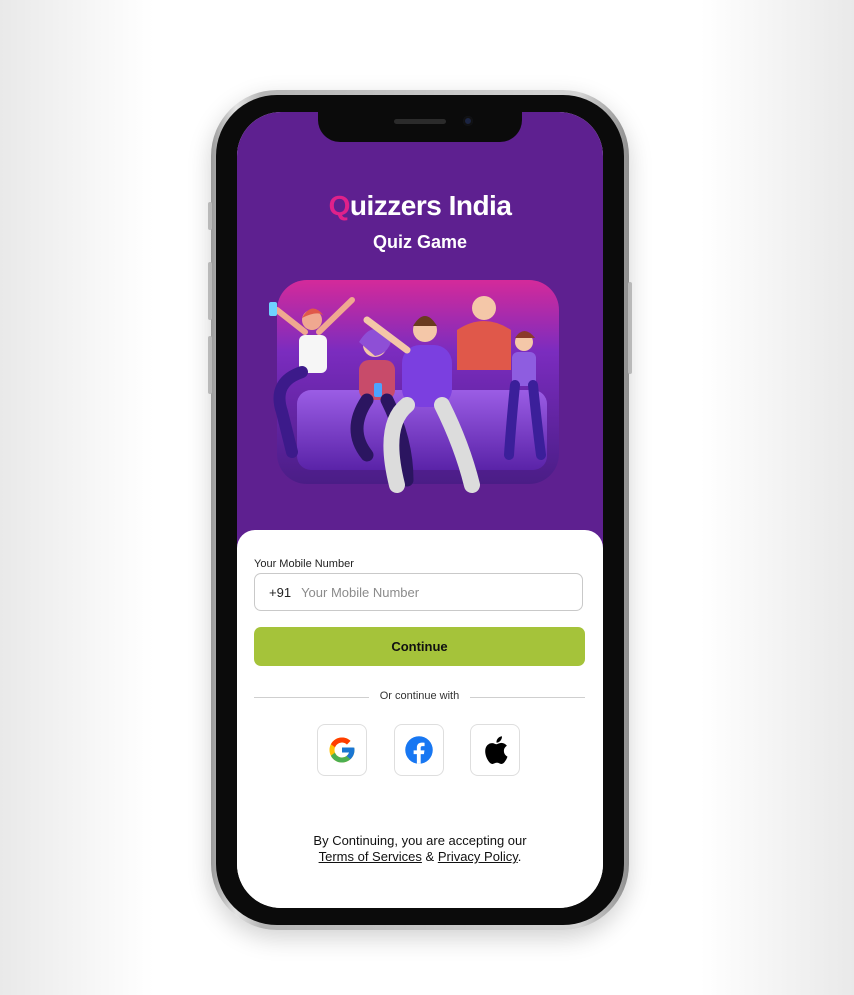  I want to click on legal-period: ., so click(519, 856).